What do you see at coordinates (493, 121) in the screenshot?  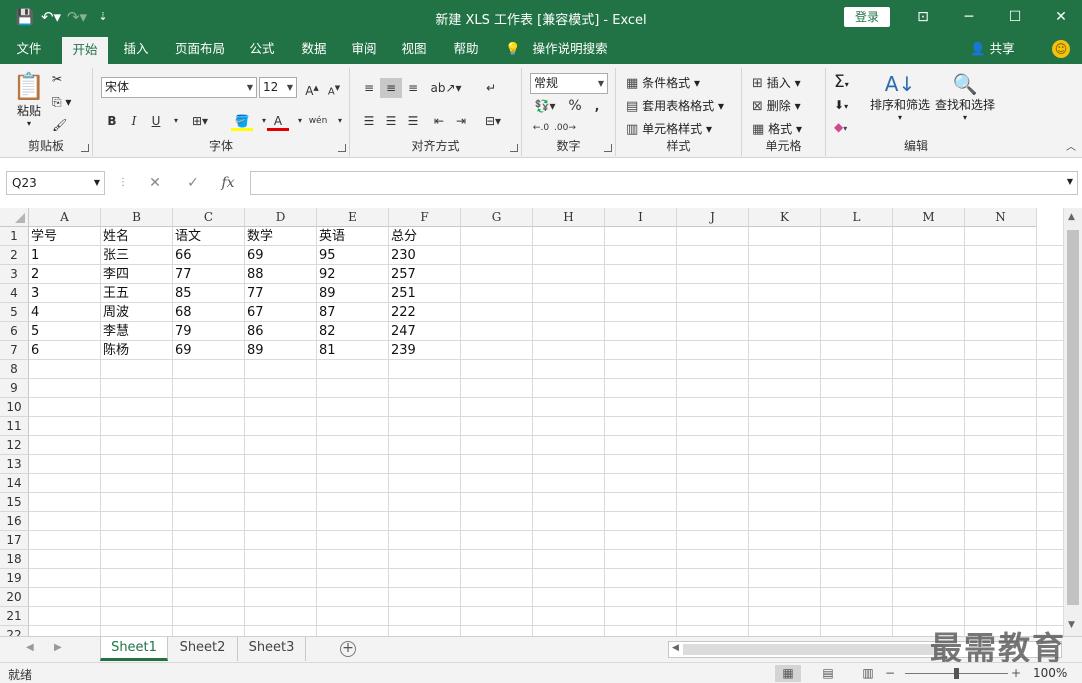 I see `merge-center-icon: ⊟▾` at bounding box center [493, 121].